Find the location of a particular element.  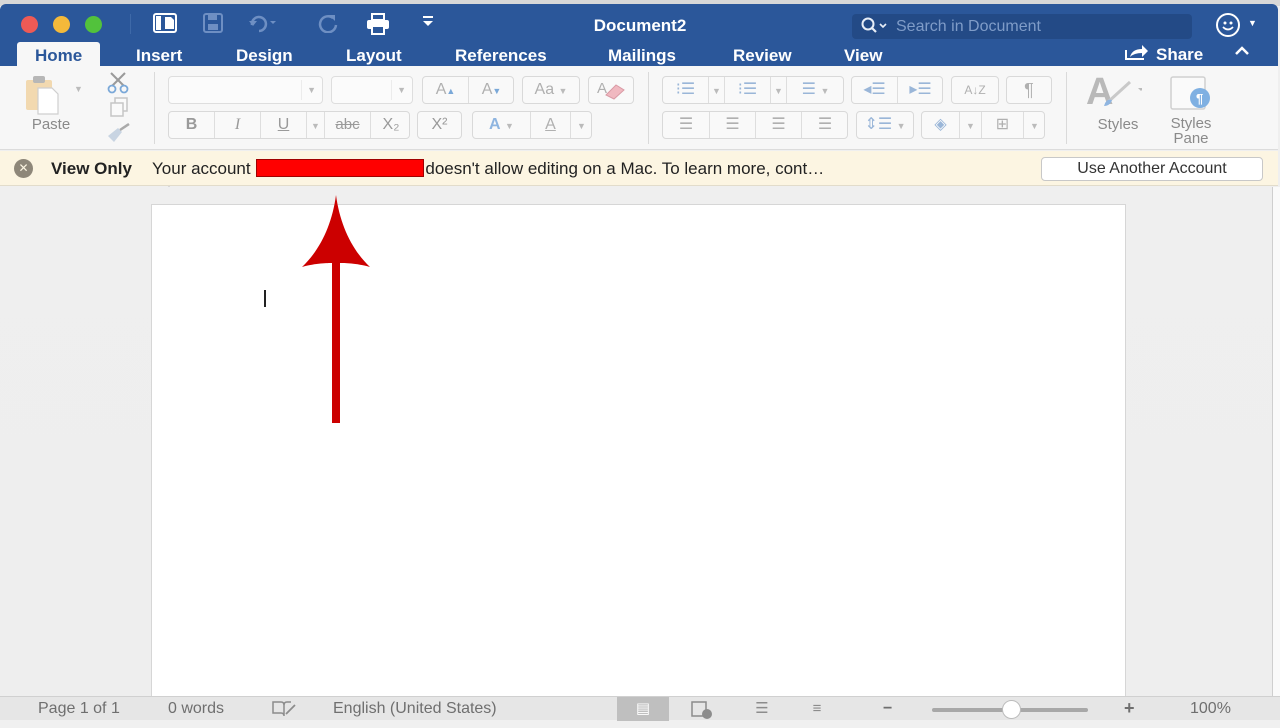

bold-button: B is located at coordinates (192, 125).